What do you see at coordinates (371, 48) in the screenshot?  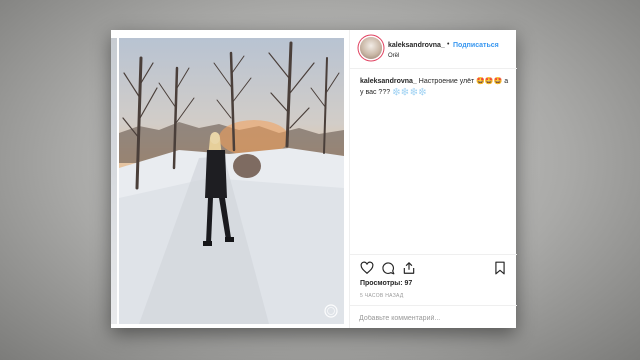 I see `avatar` at bounding box center [371, 48].